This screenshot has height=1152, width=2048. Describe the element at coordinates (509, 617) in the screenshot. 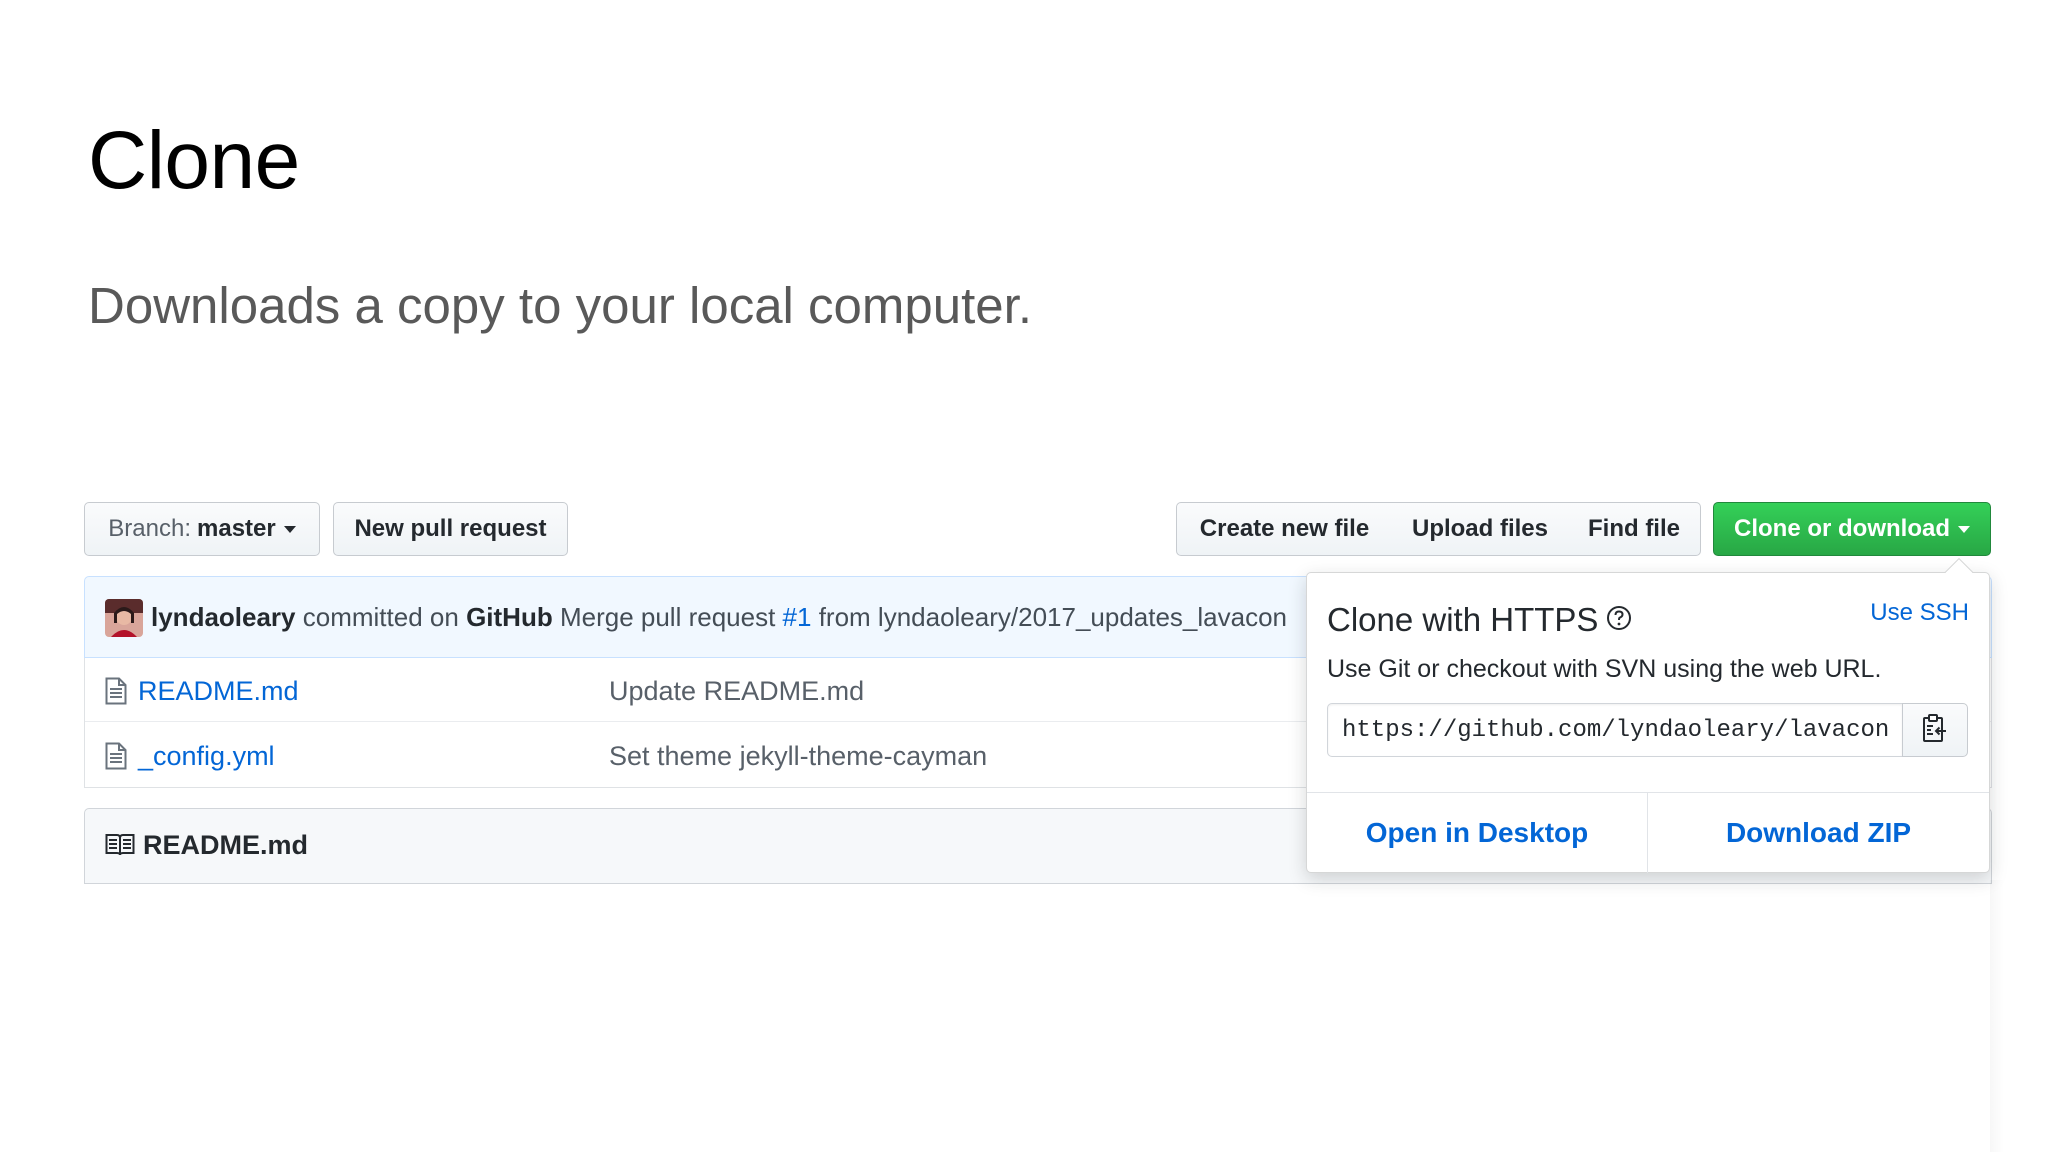

I see `commit-platform-label: GitHub` at that location.